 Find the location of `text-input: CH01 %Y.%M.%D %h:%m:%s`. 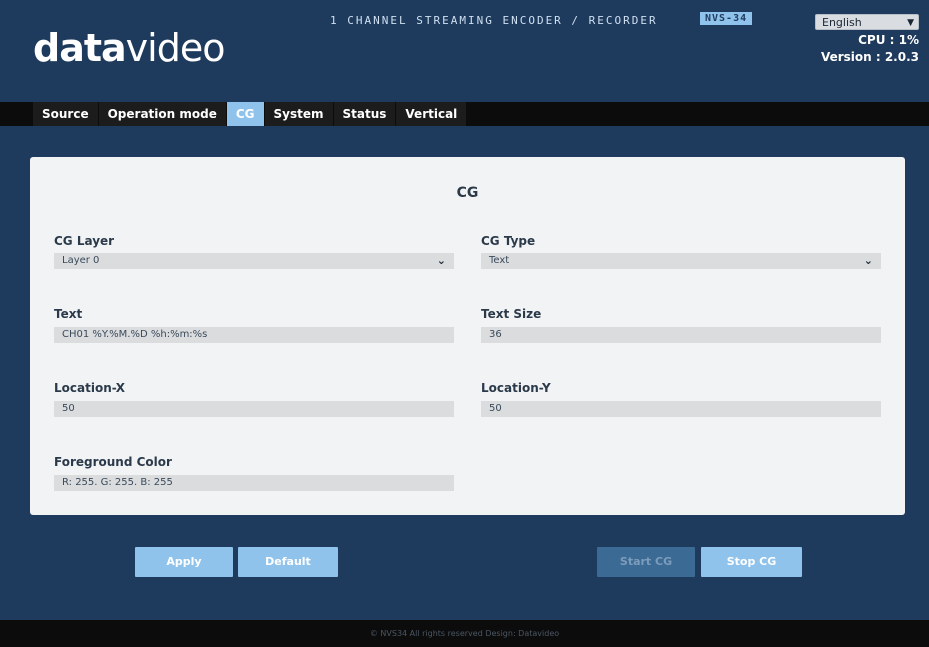

text-input: CH01 %Y.%M.%D %h:%m:%s is located at coordinates (254, 335).